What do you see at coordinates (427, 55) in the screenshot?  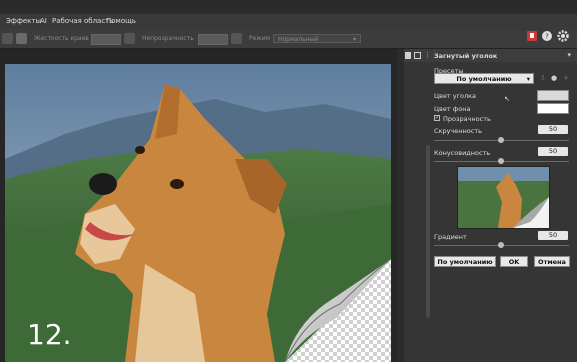 I see `menu-dots-icon: ⋮` at bounding box center [427, 55].